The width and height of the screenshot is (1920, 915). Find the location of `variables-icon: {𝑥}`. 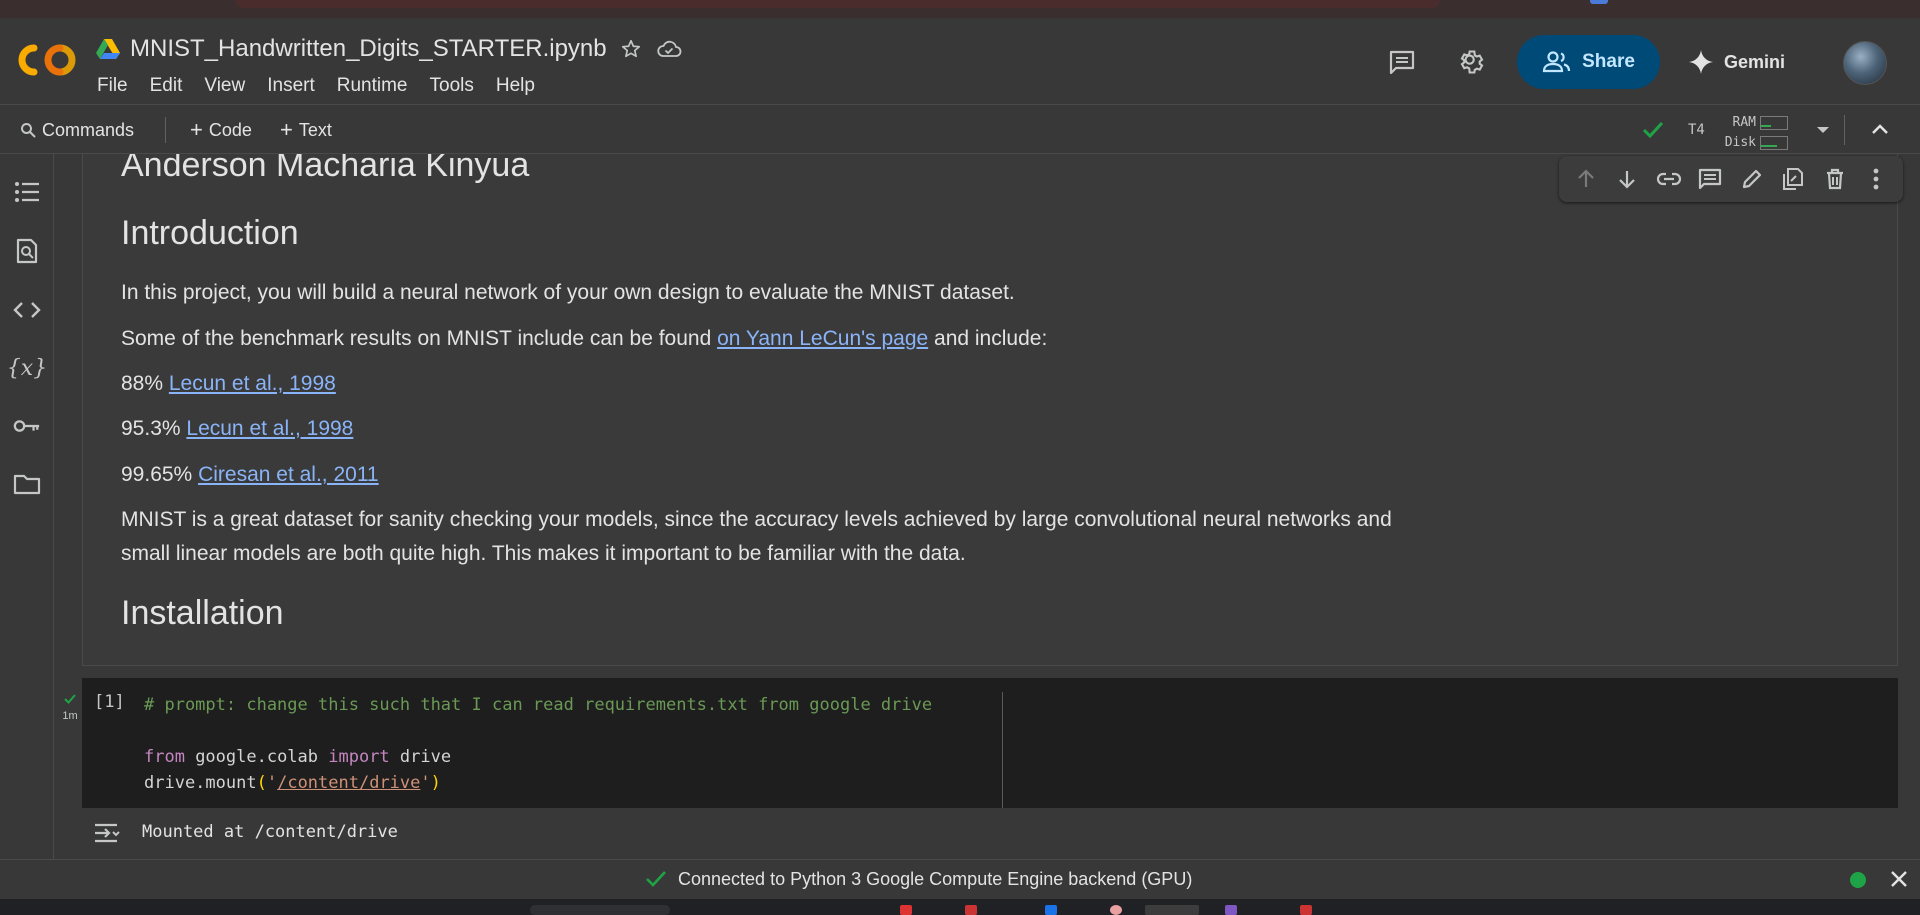

variables-icon: {𝑥} is located at coordinates (27, 368).